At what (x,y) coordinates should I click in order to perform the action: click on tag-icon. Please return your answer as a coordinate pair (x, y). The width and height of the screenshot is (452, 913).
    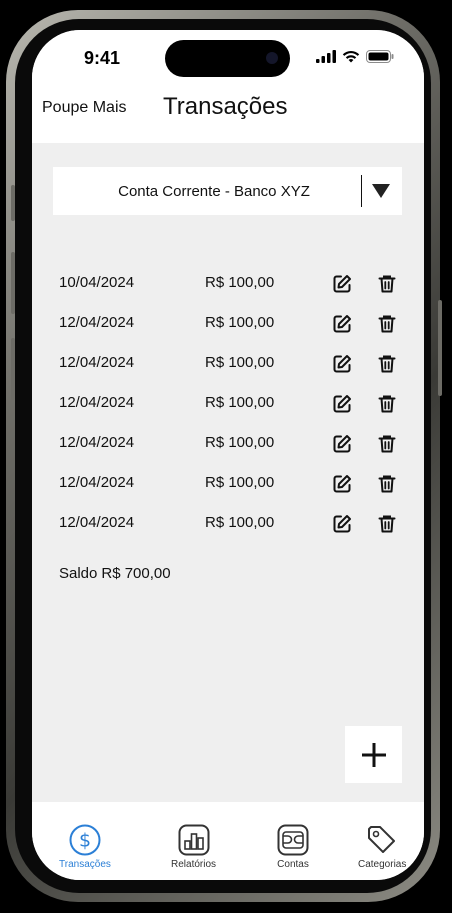
    Looking at the image, I should click on (382, 839).